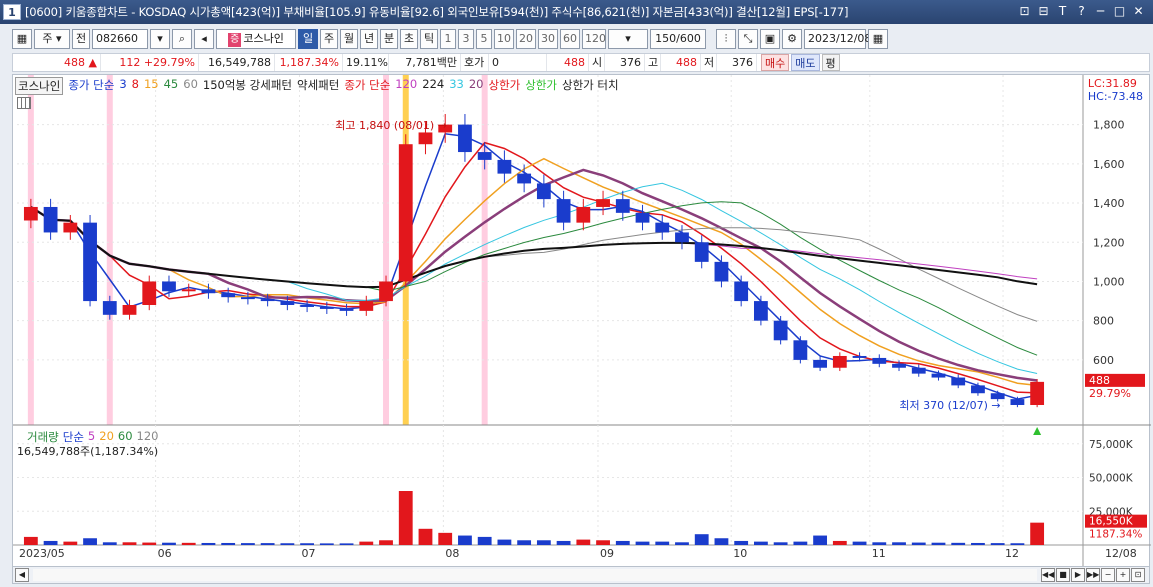 This screenshot has height=587, width=1153. Describe the element at coordinates (628, 39) in the screenshot. I see `custom-interval-select: ▾` at that location.